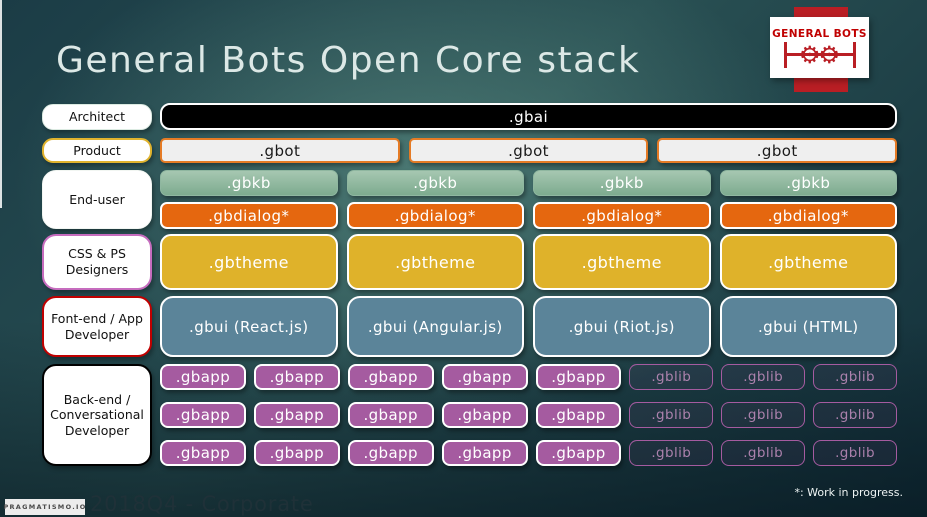 Image resolution: width=927 pixels, height=517 pixels. What do you see at coordinates (249, 326) in the screenshot?
I see `gbui-react-box: .gbui (React.js)` at bounding box center [249, 326].